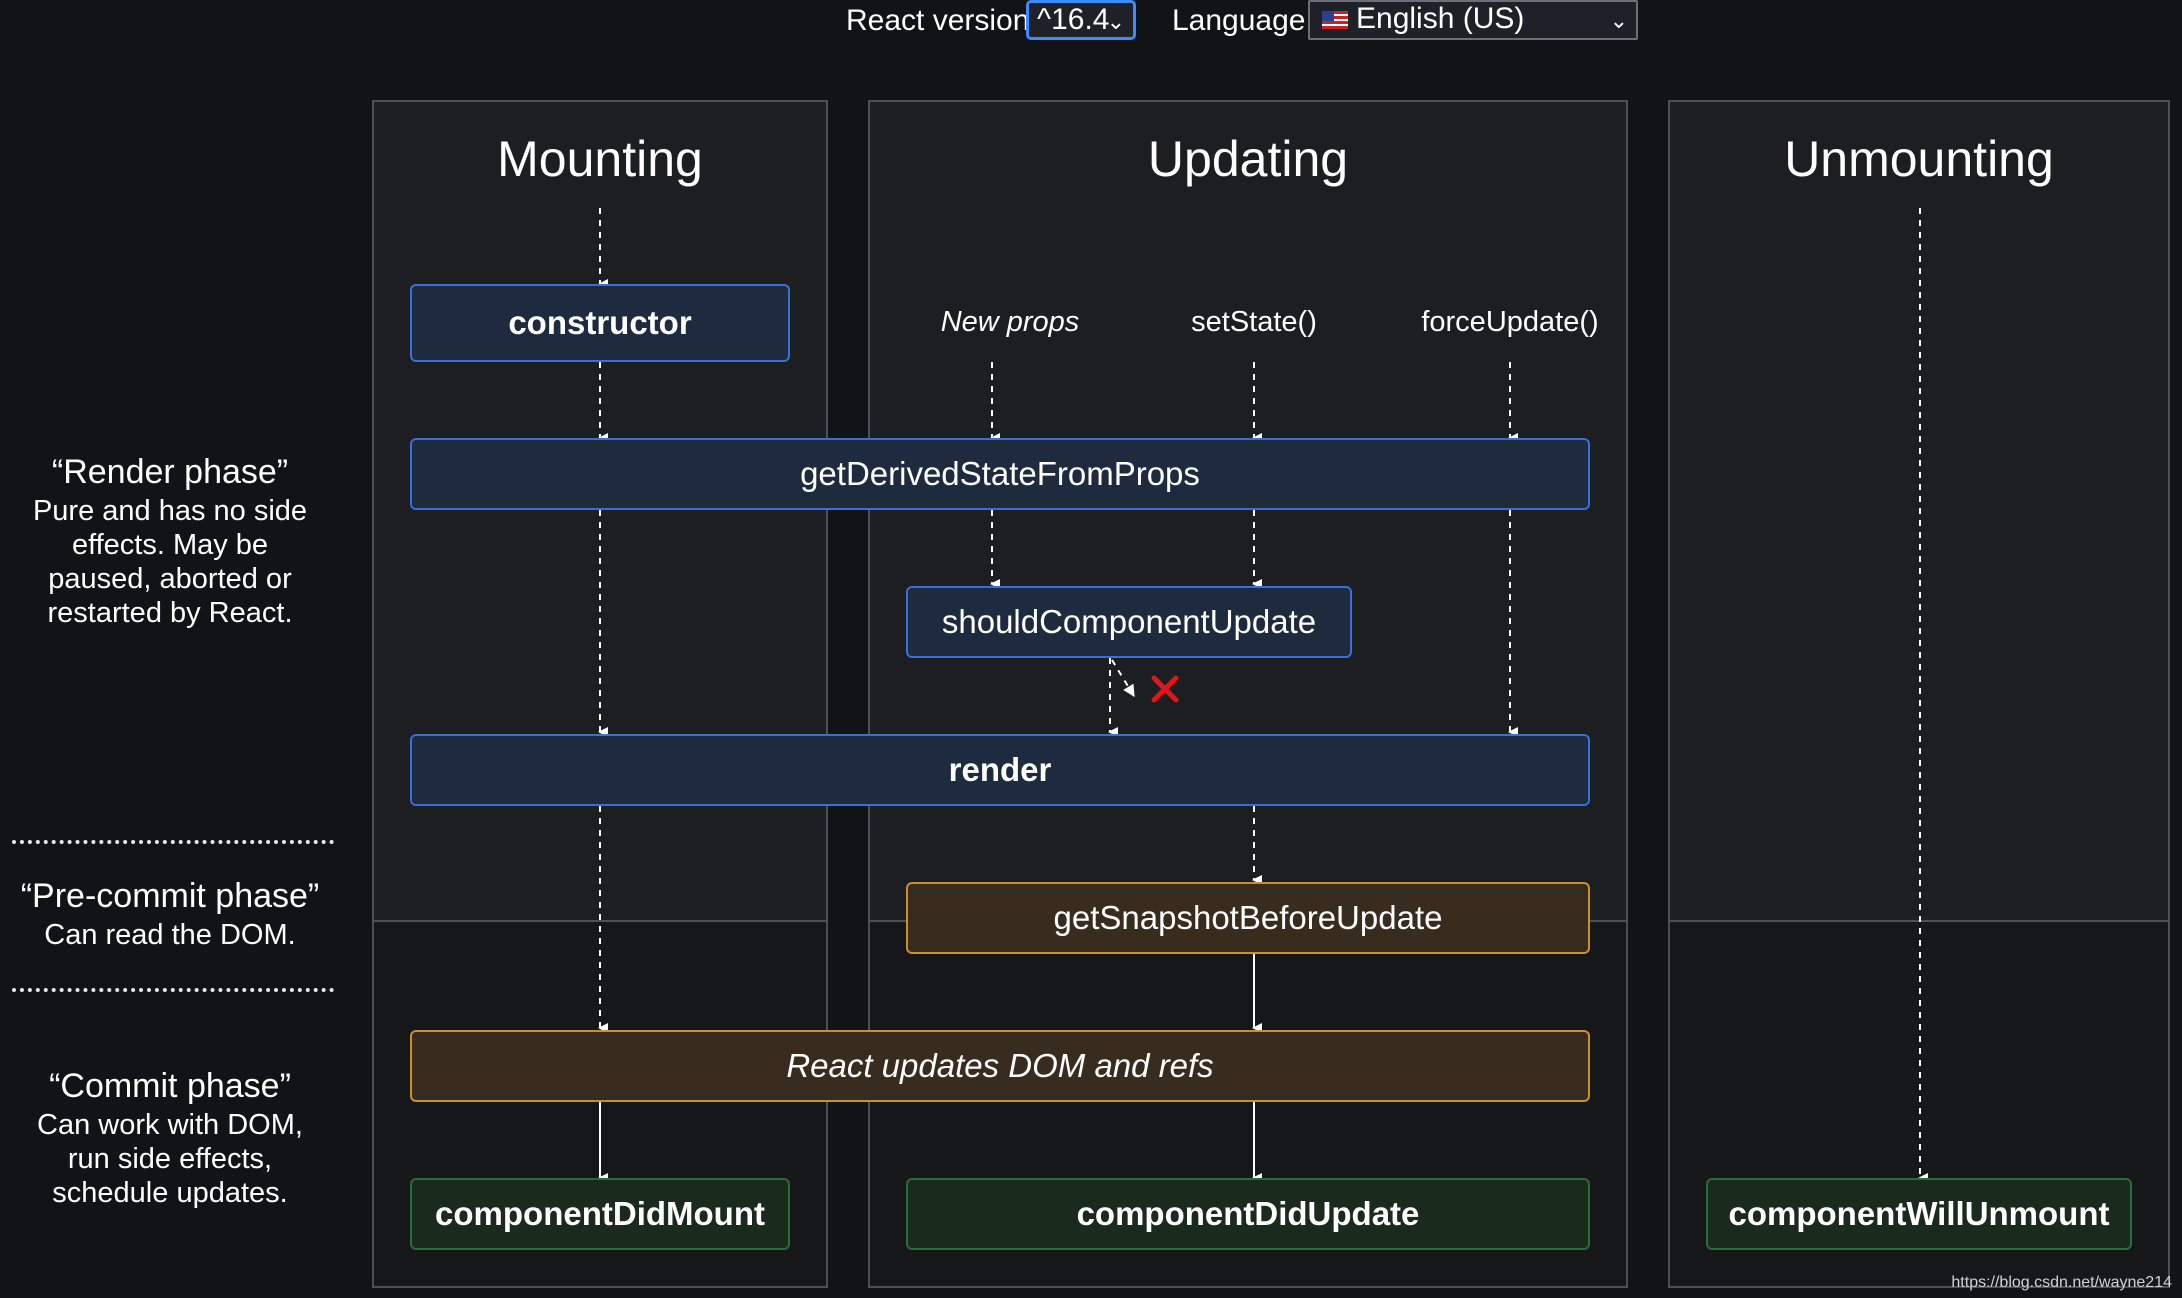  I want to click on react-updates-dom-box: React updates DOM and refs, so click(1000, 1066).